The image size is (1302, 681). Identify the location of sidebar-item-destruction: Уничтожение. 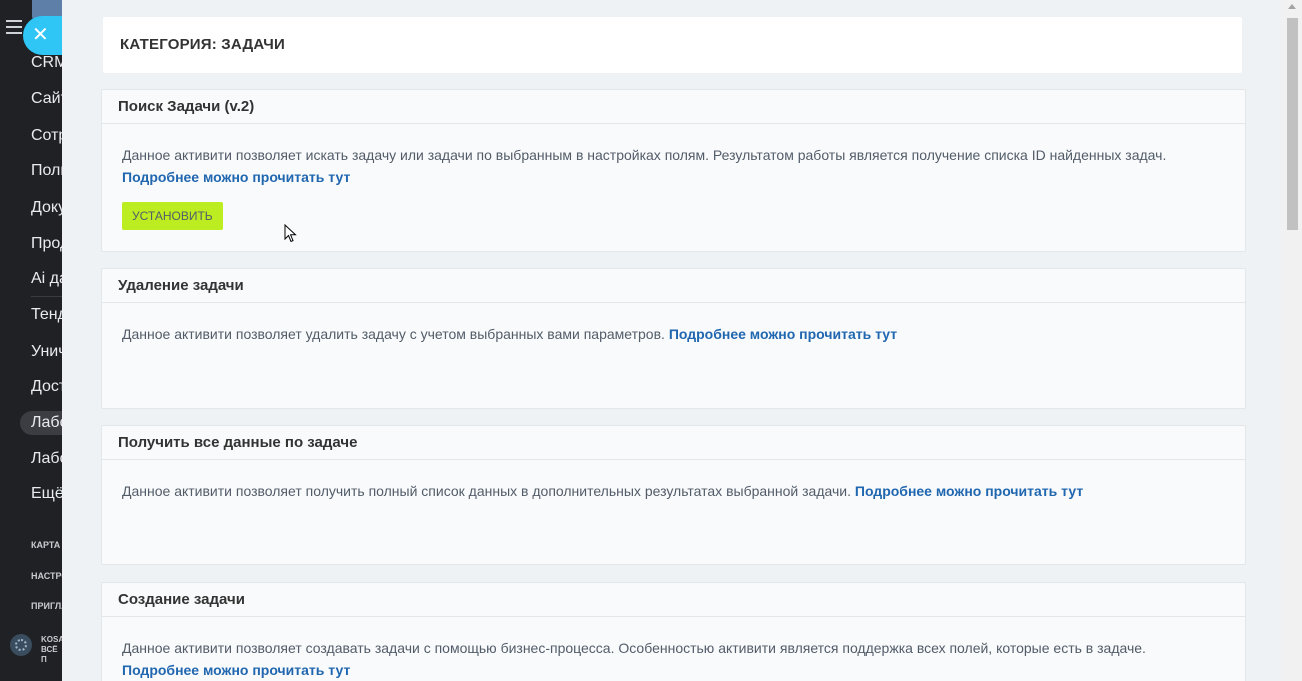
(46, 352).